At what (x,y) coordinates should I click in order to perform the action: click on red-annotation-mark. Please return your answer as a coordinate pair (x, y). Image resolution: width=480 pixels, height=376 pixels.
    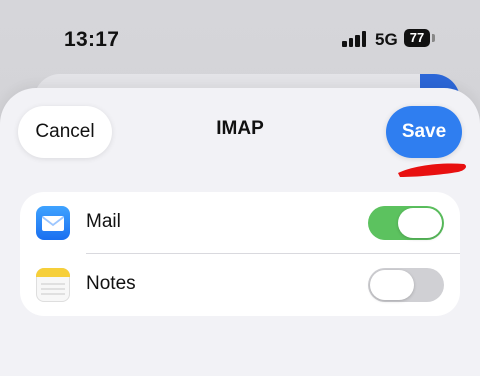
    Looking at the image, I should click on (432, 170).